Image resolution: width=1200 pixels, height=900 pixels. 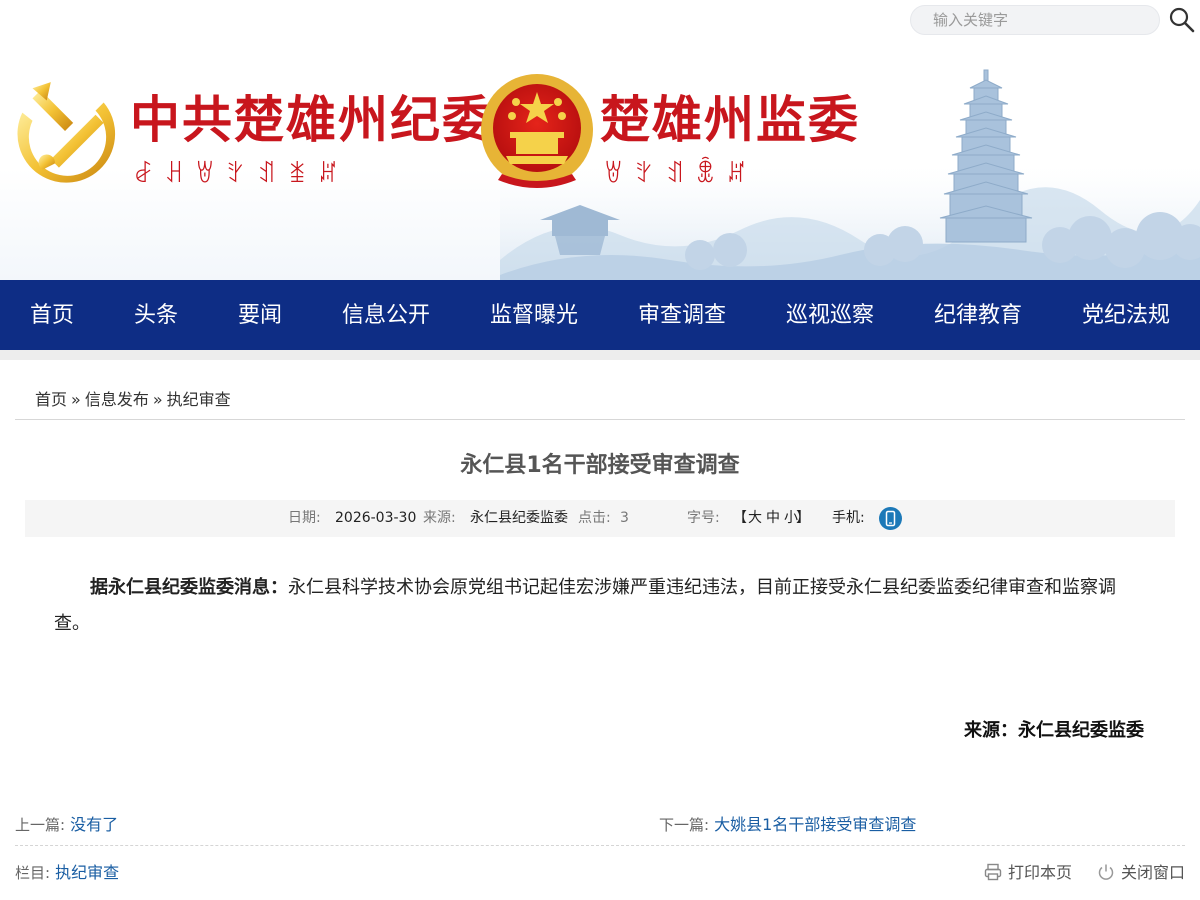 I want to click on source-value: 永仁县纪委监委, so click(x=519, y=518).